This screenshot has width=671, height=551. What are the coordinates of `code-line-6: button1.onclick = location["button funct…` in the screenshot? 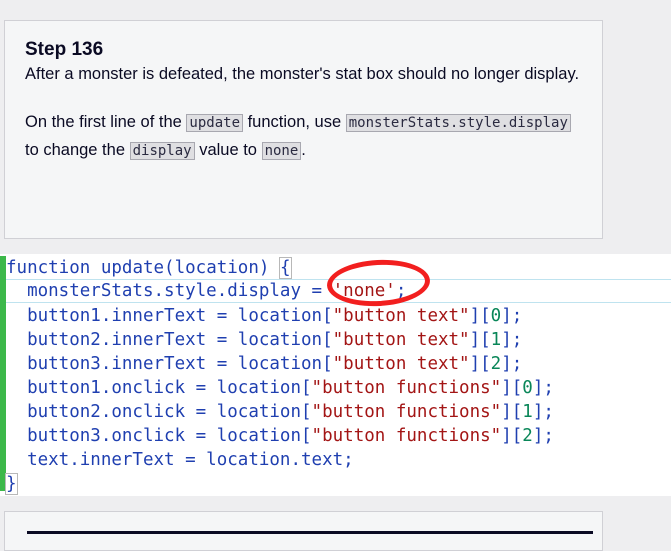 It's located at (280, 388).